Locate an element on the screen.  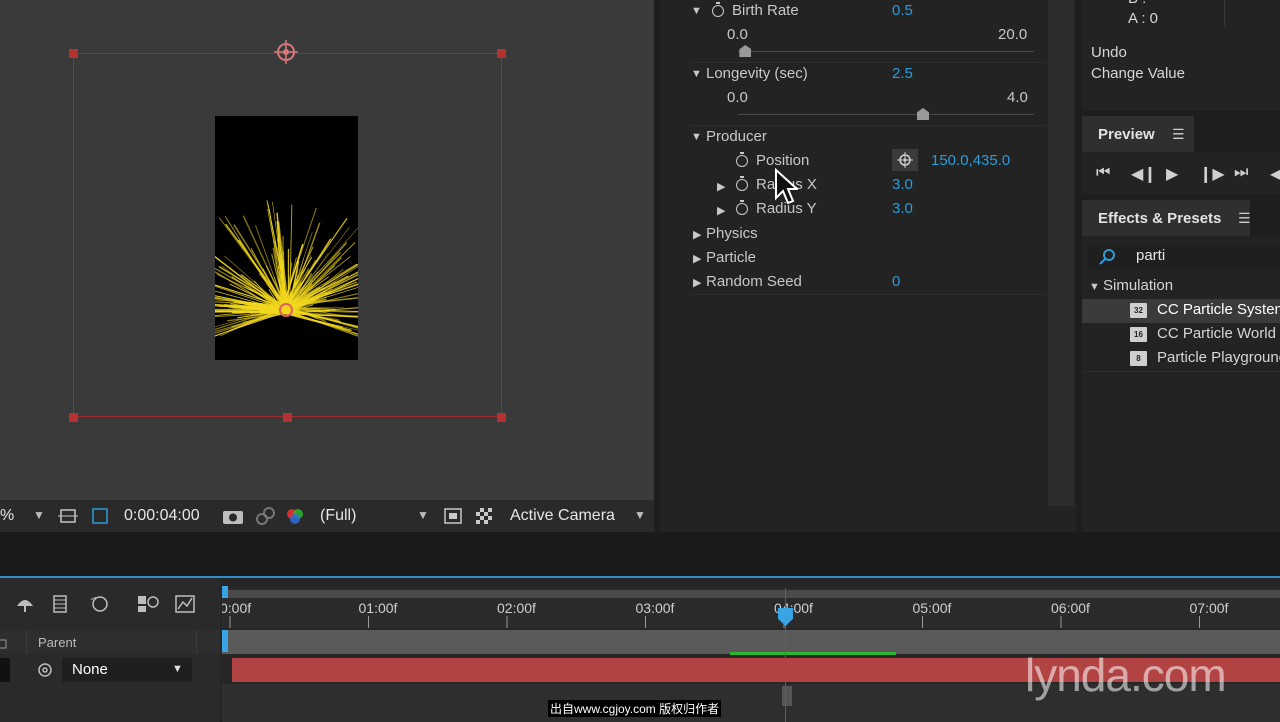
previous-frame-icon: ◀❙ is located at coordinates (1144, 174).